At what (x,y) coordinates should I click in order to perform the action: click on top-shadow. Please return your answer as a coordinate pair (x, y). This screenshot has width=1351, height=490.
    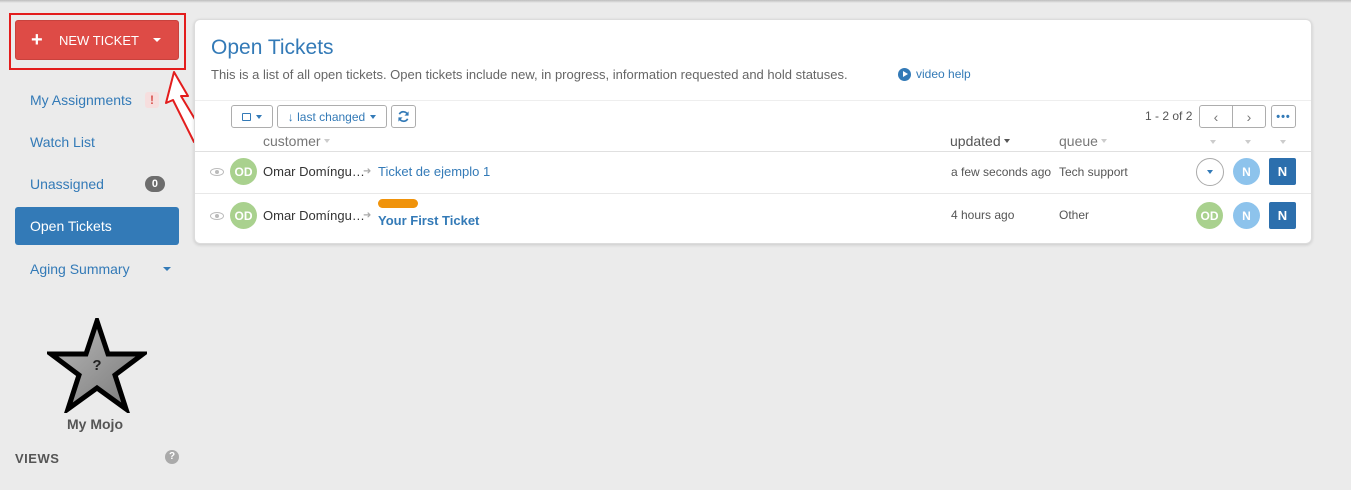
    Looking at the image, I should click on (675, 1).